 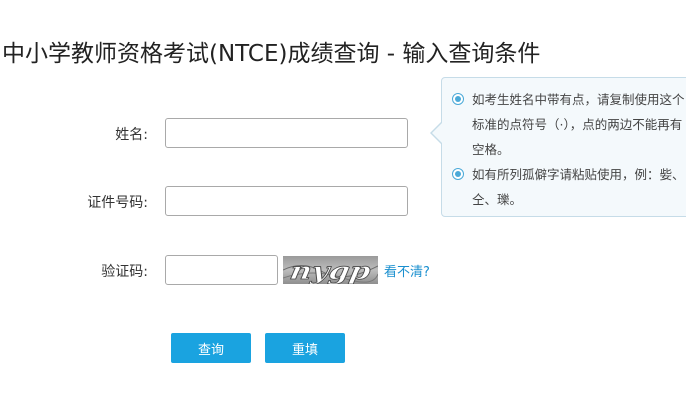 I want to click on name-input, so click(x=286, y=133).